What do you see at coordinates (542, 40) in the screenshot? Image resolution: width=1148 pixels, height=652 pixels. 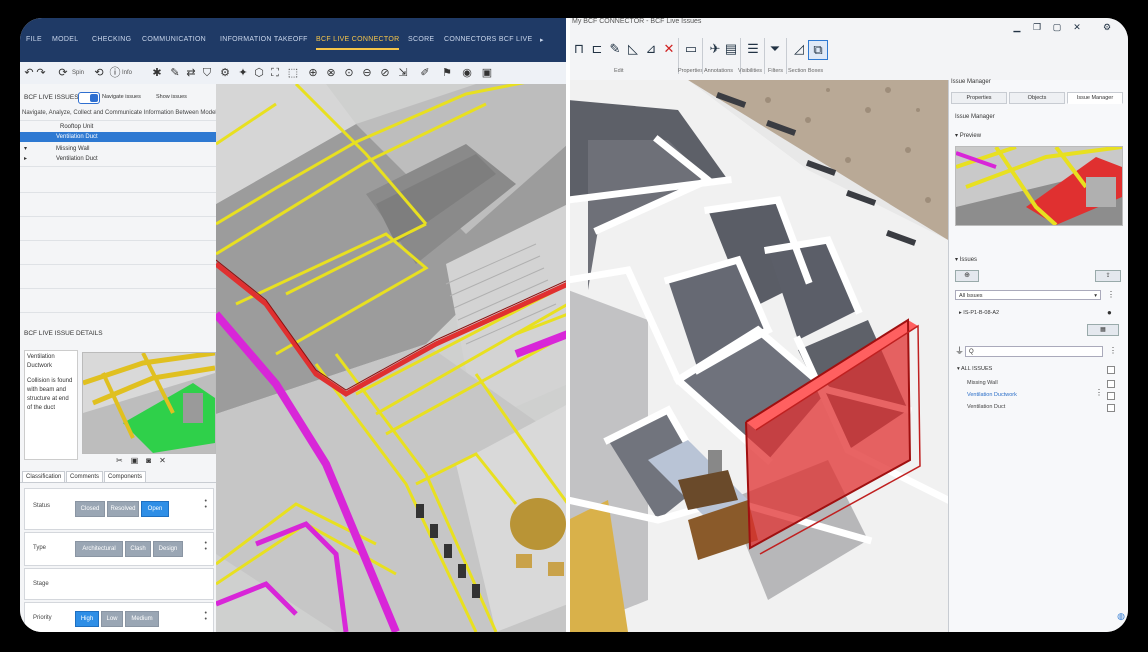 I see `tab-overflow-arrow: ▸` at bounding box center [542, 40].